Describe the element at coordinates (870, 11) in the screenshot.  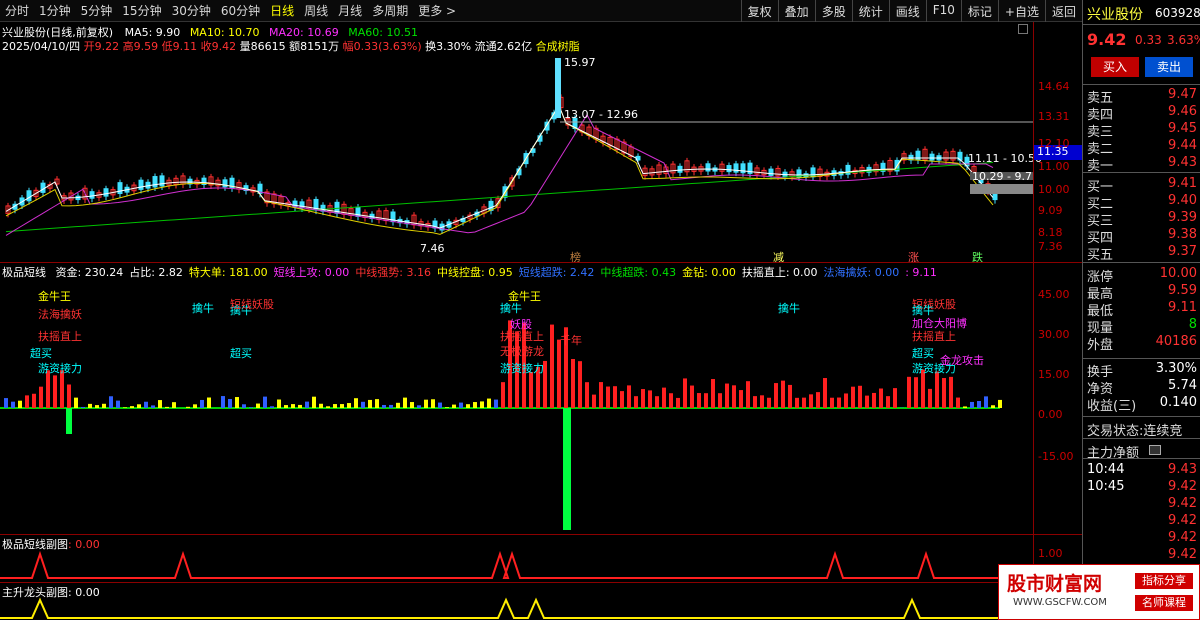
I see `toolbar-button-3: 统计` at that location.